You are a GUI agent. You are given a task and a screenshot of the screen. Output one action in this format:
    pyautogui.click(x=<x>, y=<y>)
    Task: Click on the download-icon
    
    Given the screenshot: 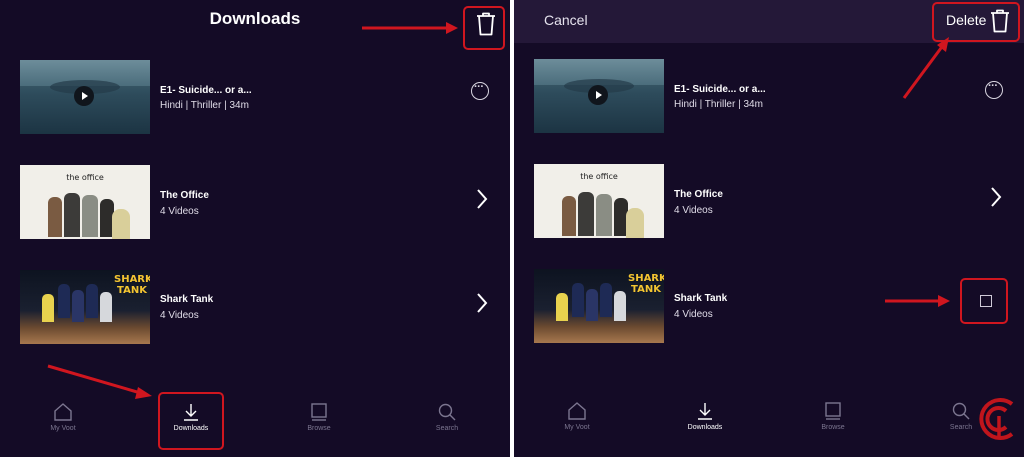 What is the action you would take?
    pyautogui.click(x=705, y=411)
    